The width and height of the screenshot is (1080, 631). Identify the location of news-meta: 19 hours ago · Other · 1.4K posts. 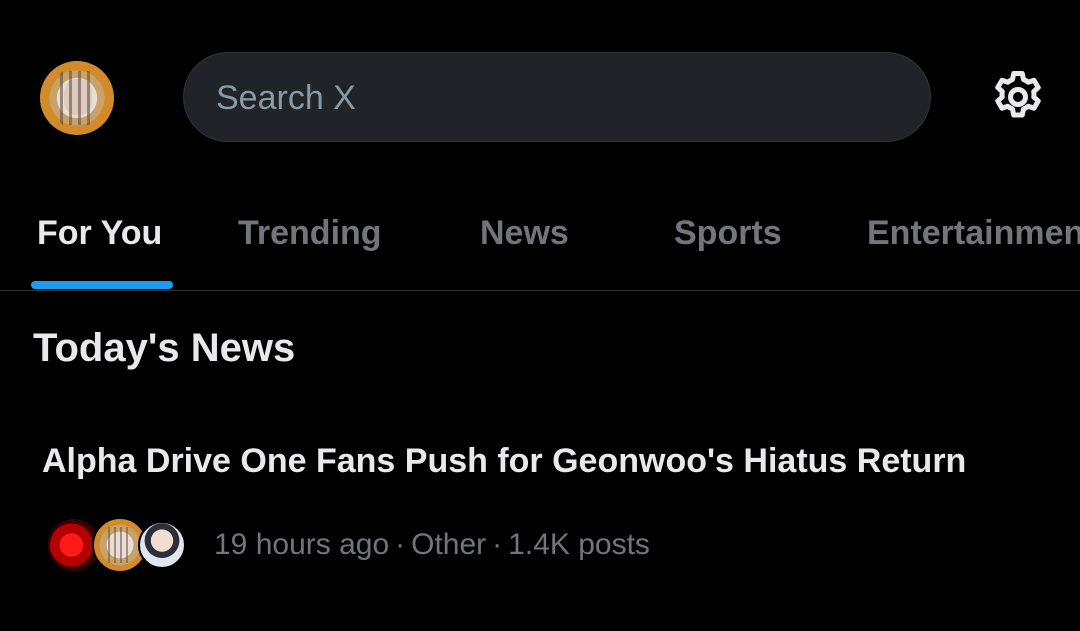
(432, 545).